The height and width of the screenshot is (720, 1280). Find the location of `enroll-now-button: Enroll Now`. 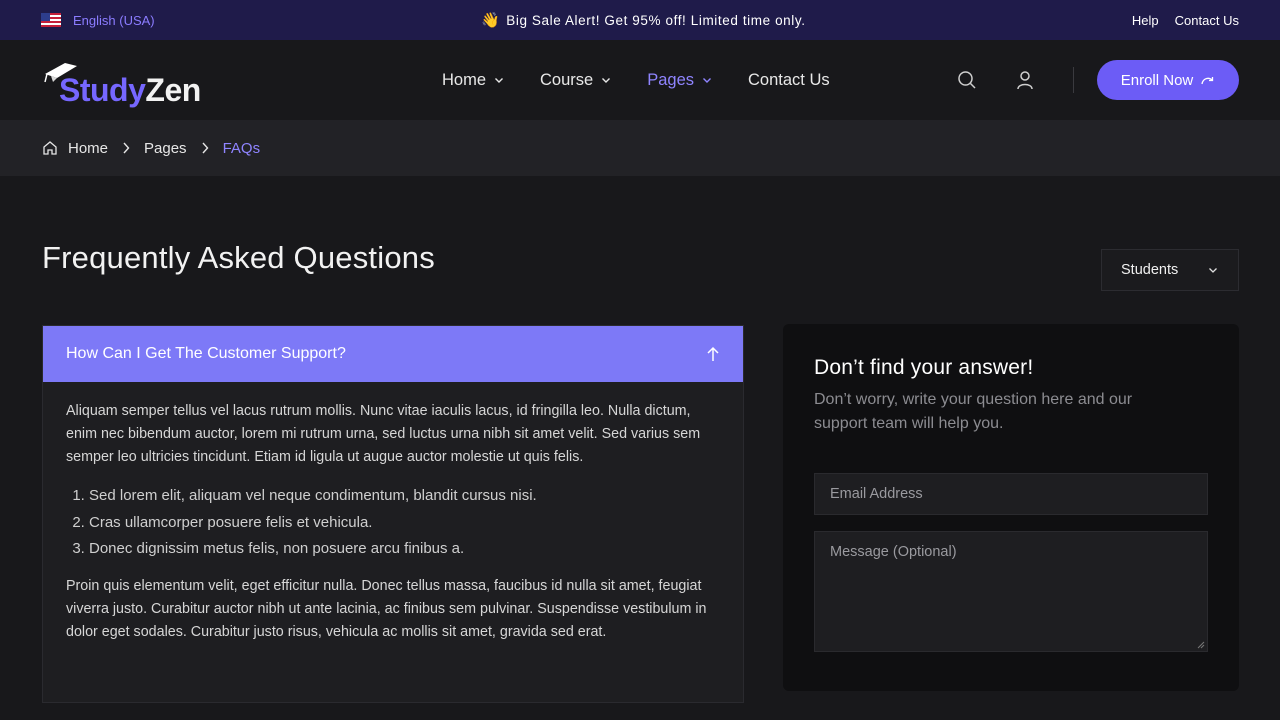

enroll-now-button: Enroll Now is located at coordinates (1168, 80).